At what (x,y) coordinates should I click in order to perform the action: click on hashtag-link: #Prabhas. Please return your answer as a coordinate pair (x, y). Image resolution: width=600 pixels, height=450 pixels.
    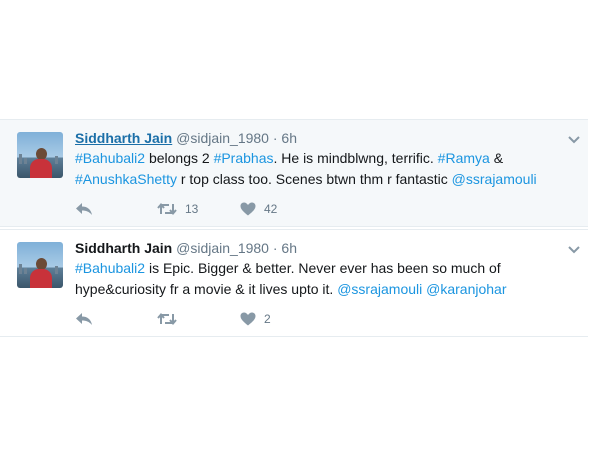
    Looking at the image, I should click on (244, 158).